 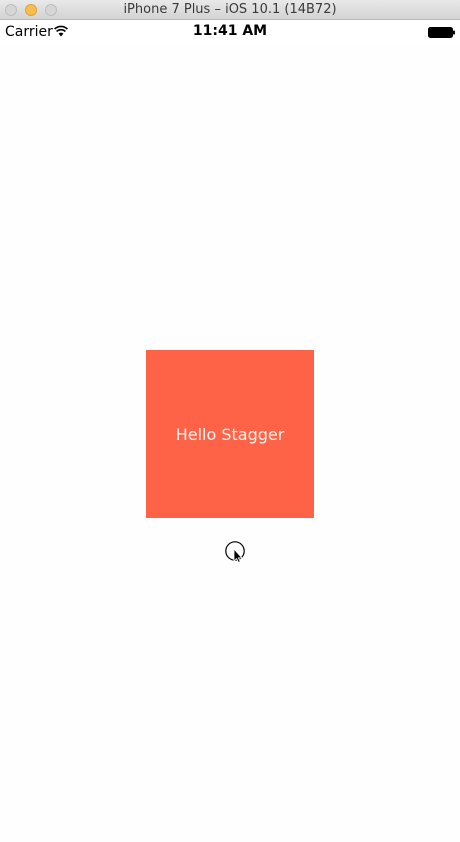 What do you see at coordinates (441, 32) in the screenshot?
I see `battery-icon` at bounding box center [441, 32].